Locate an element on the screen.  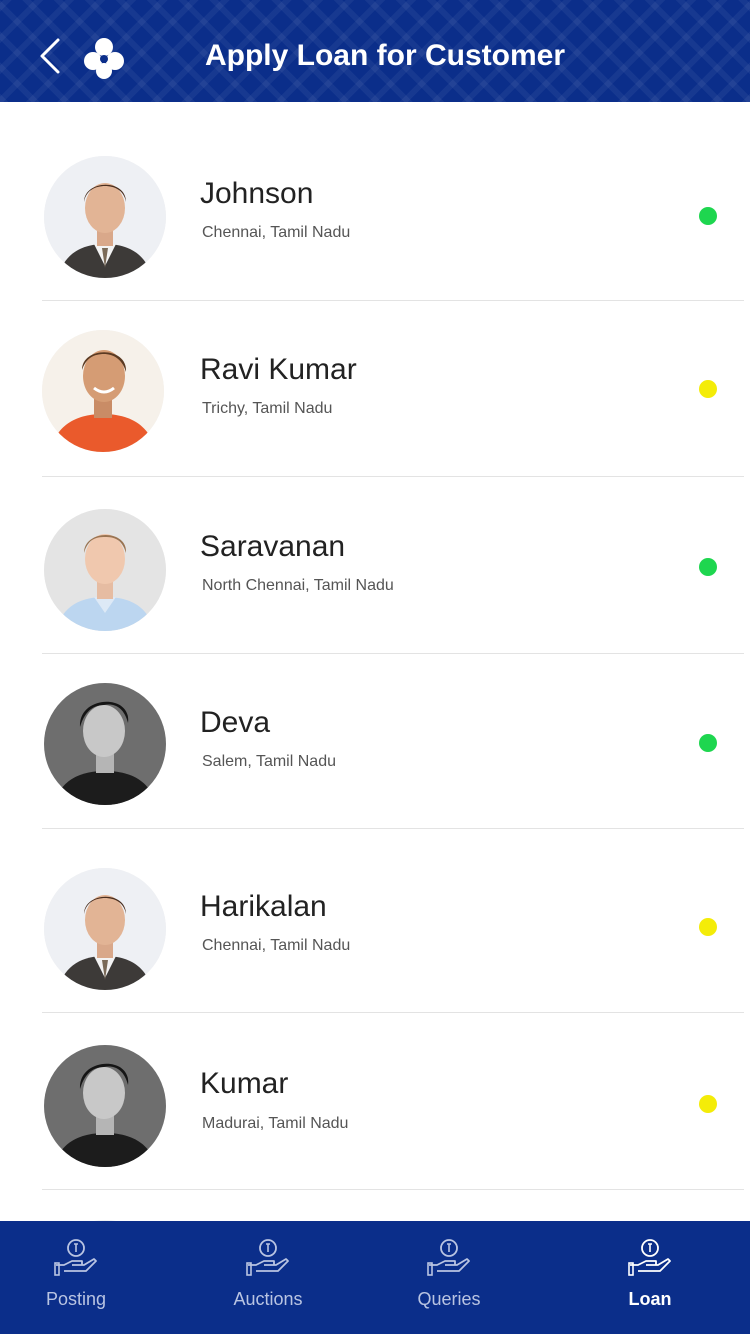
customer-row: Johnson Chennai, Tamil Nadu is located at coordinates (375, 201).